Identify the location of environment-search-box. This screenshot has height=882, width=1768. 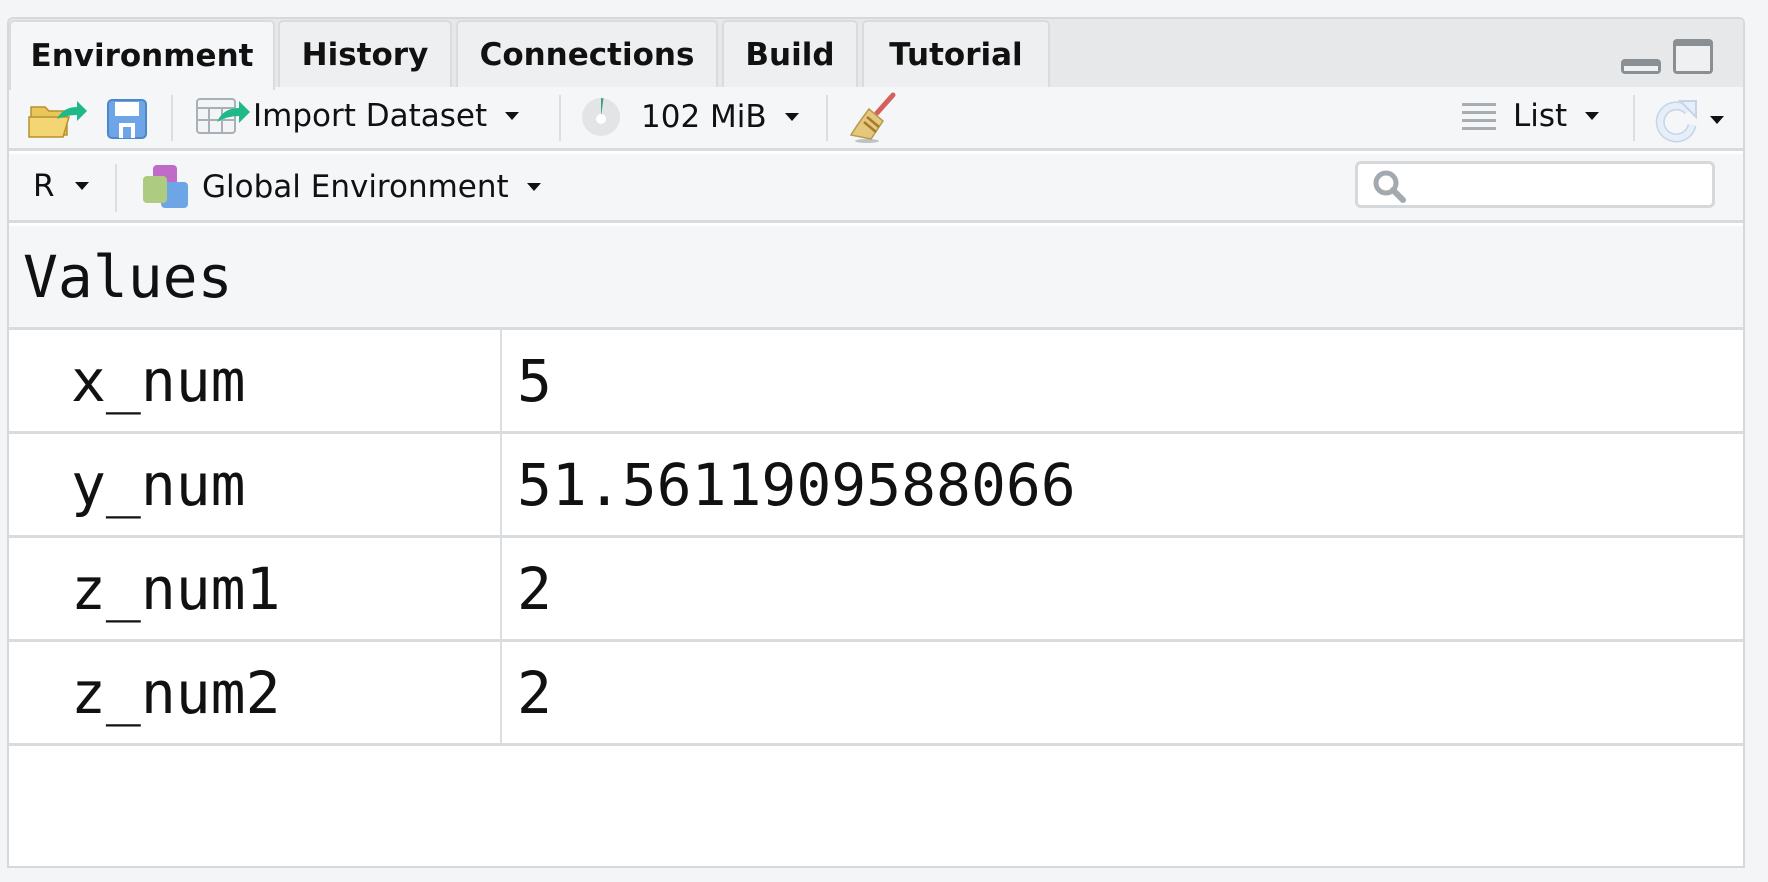
(1535, 184).